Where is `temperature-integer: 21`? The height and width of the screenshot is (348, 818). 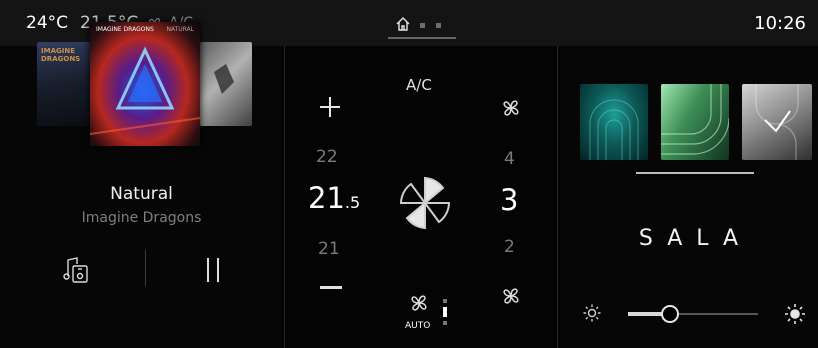 temperature-integer: 21 is located at coordinates (326, 198).